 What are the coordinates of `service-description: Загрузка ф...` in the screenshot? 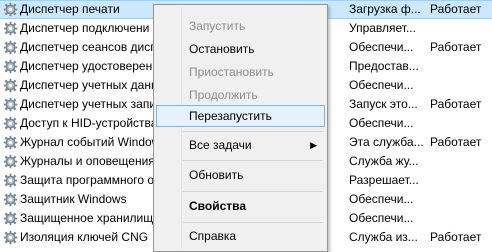 It's located at (385, 9).